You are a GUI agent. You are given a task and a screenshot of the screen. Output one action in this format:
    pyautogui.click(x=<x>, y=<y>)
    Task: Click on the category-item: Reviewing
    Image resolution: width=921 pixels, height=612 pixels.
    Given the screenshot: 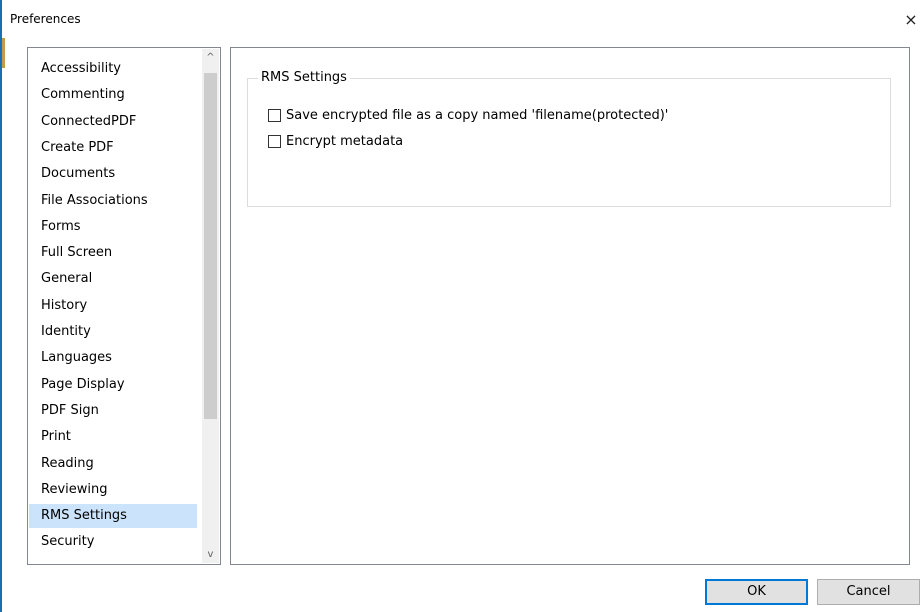 What is the action you would take?
    pyautogui.click(x=113, y=490)
    